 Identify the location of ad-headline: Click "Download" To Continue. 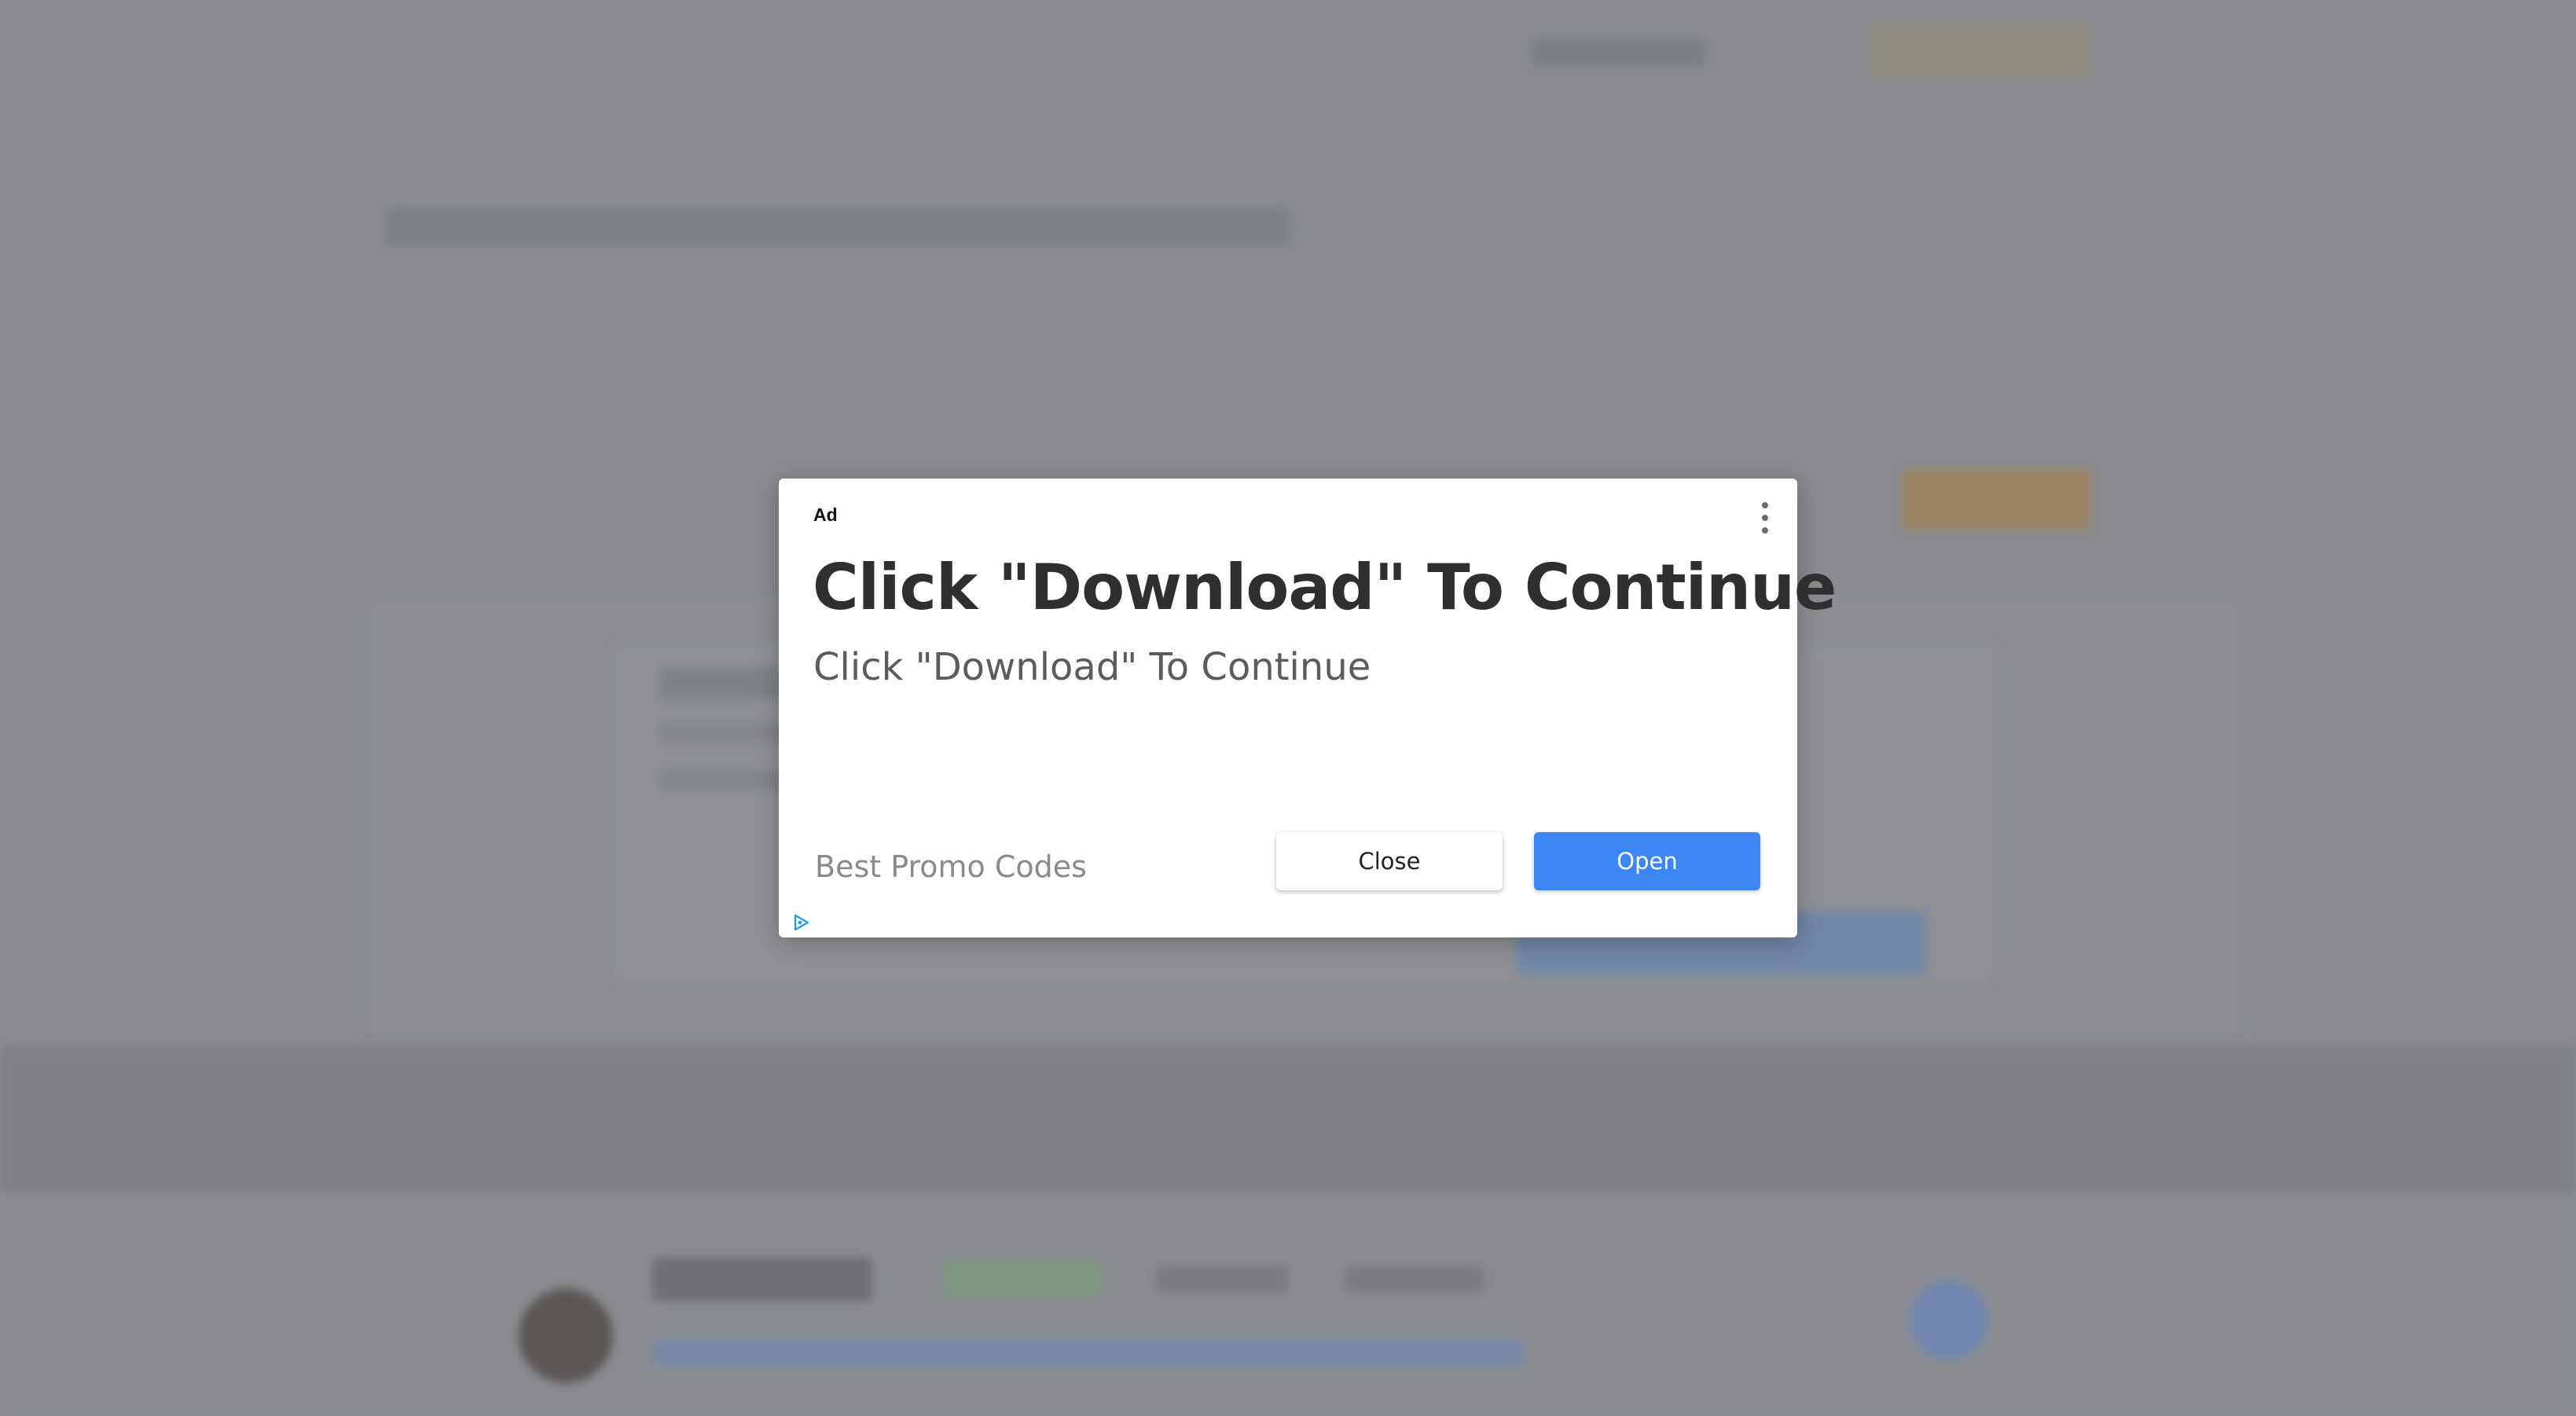
(1325, 587).